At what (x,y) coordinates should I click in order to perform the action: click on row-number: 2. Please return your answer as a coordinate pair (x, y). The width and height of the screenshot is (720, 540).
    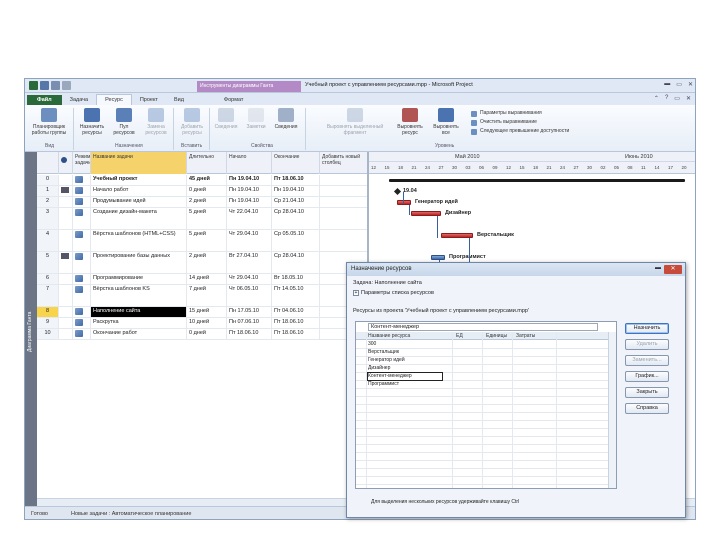
    Looking at the image, I should click on (48, 202).